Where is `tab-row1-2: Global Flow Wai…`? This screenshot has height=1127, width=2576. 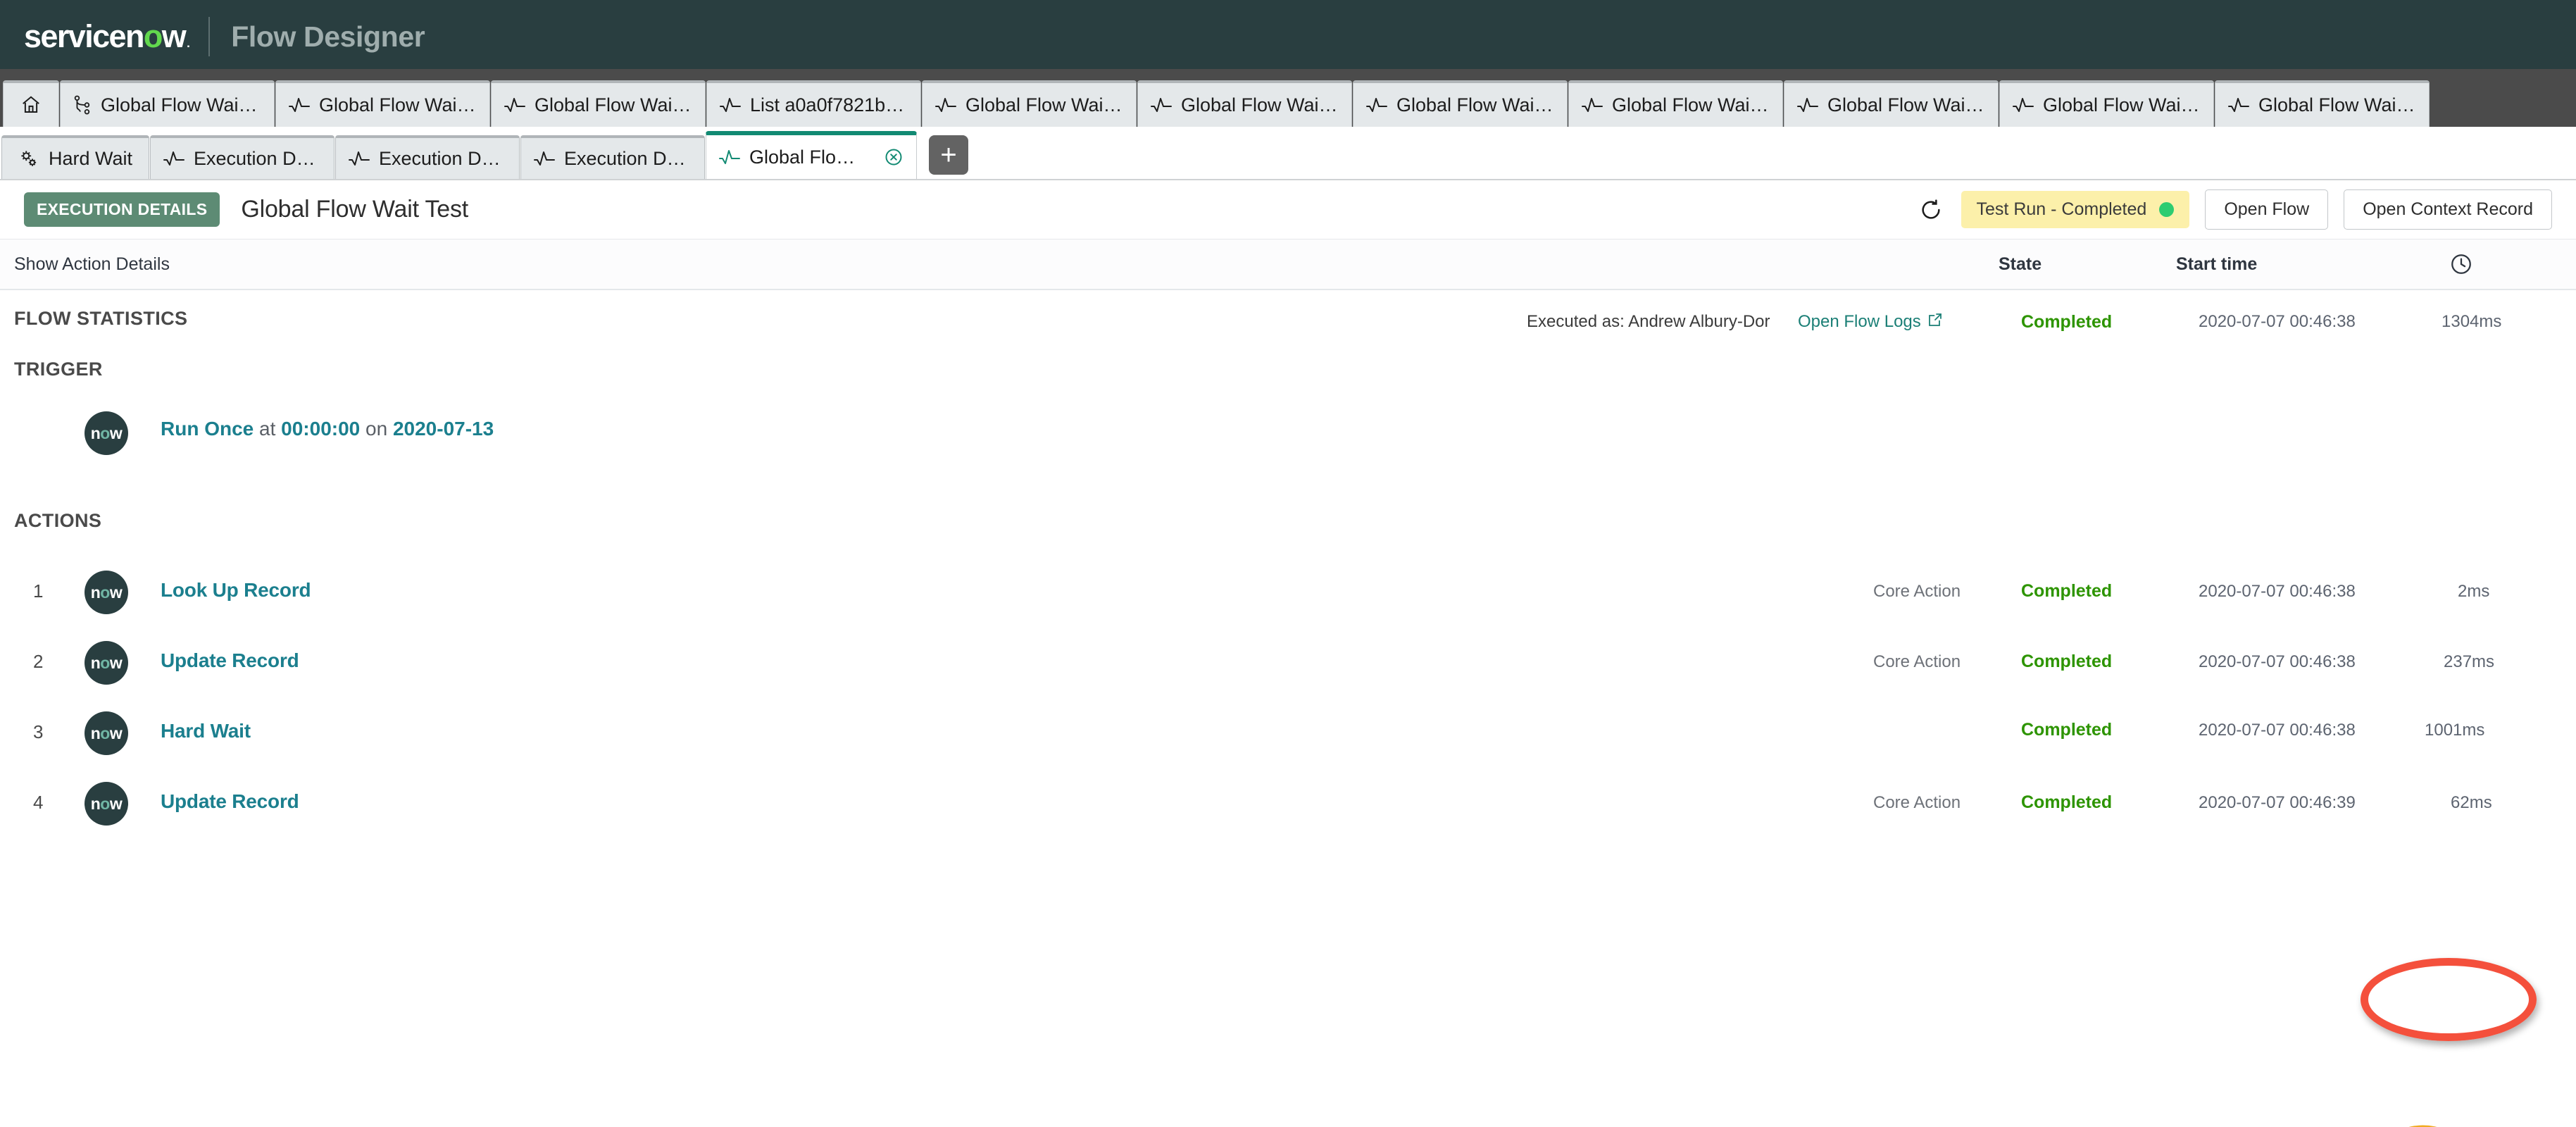
tab-row1-2: Global Flow Wai… is located at coordinates (382, 103).